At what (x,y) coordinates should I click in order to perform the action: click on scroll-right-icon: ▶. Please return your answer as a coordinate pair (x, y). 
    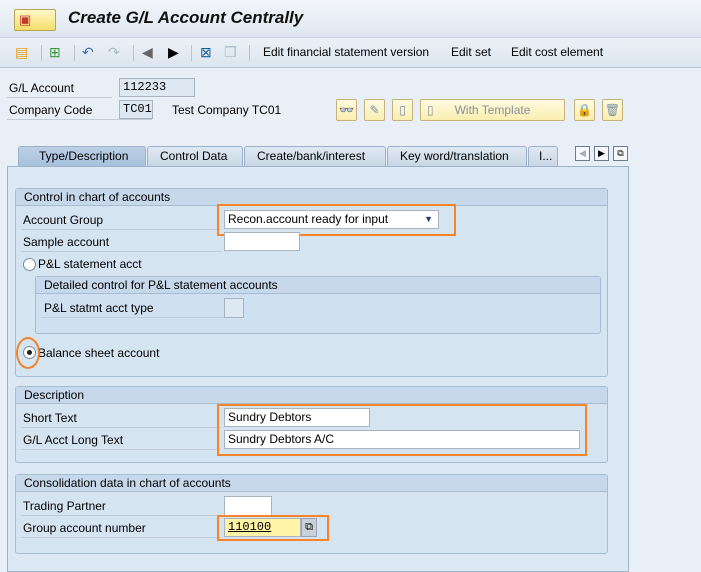
    Looking at the image, I should click on (601, 153).